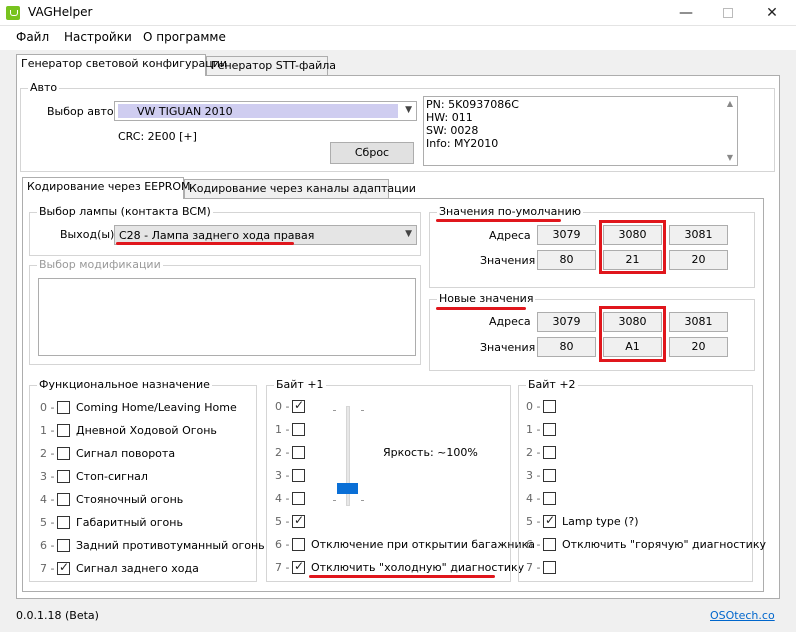 This screenshot has height=632, width=796. Describe the element at coordinates (372, 153) in the screenshot. I see `reset-button: Сброс` at that location.